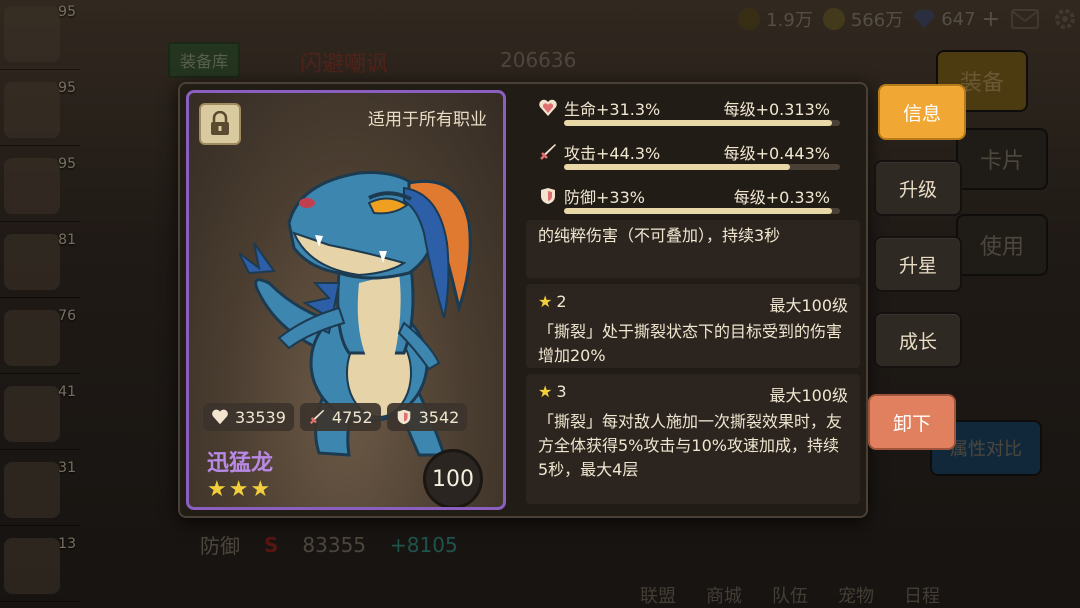 Image resolution: width=1080 pixels, height=608 pixels. What do you see at coordinates (918, 188) in the screenshot?
I see `upgrade-button: 升级` at bounding box center [918, 188].